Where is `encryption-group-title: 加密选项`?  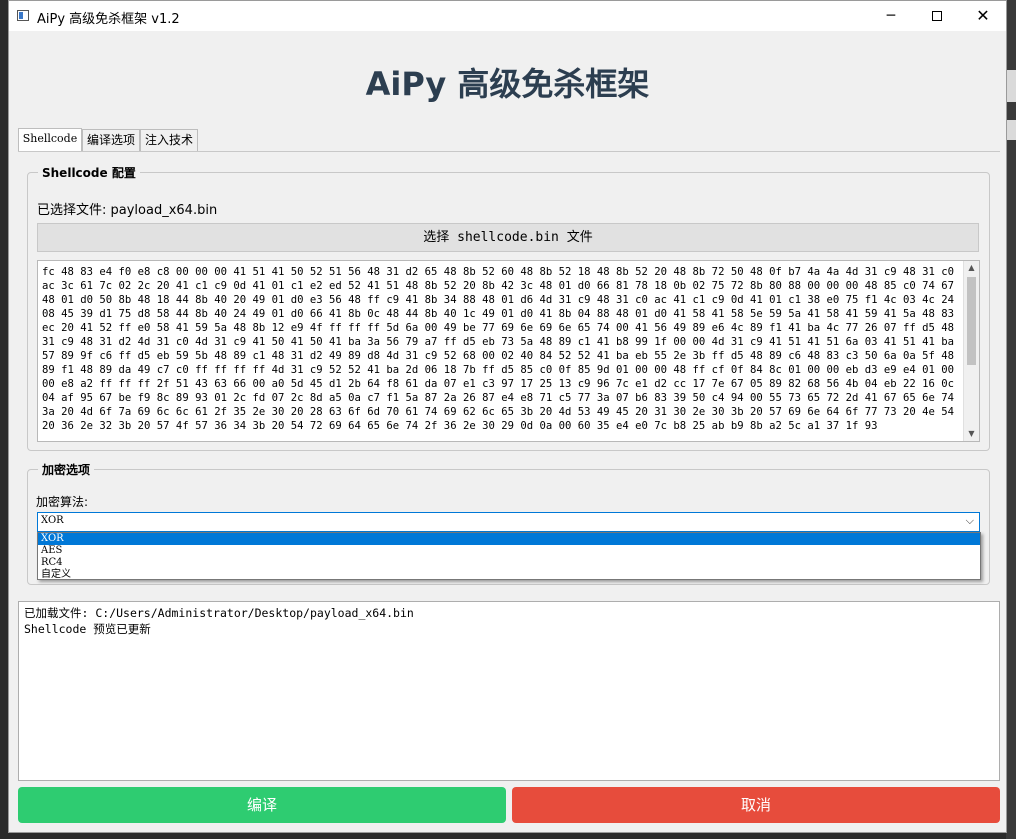 encryption-group-title: 加密选项 is located at coordinates (66, 469).